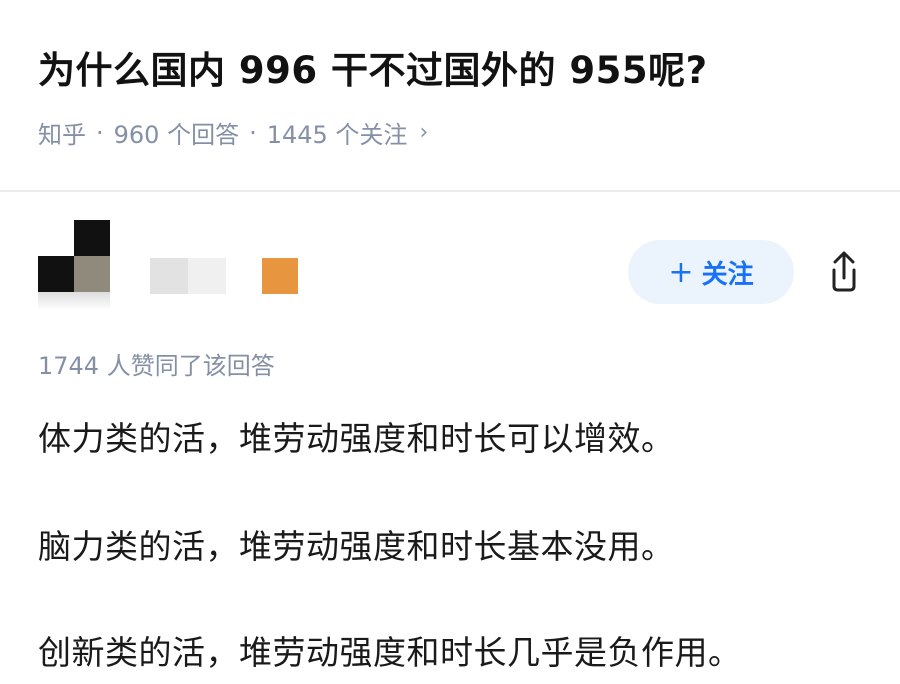  I want to click on question-meta: 知乎 · 960 个回答 · 1445 个关注 ›, so click(233, 132).